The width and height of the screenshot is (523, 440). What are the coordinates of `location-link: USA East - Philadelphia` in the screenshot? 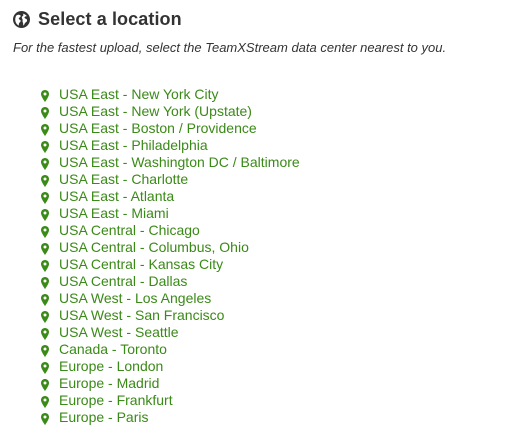 It's located at (170, 145).